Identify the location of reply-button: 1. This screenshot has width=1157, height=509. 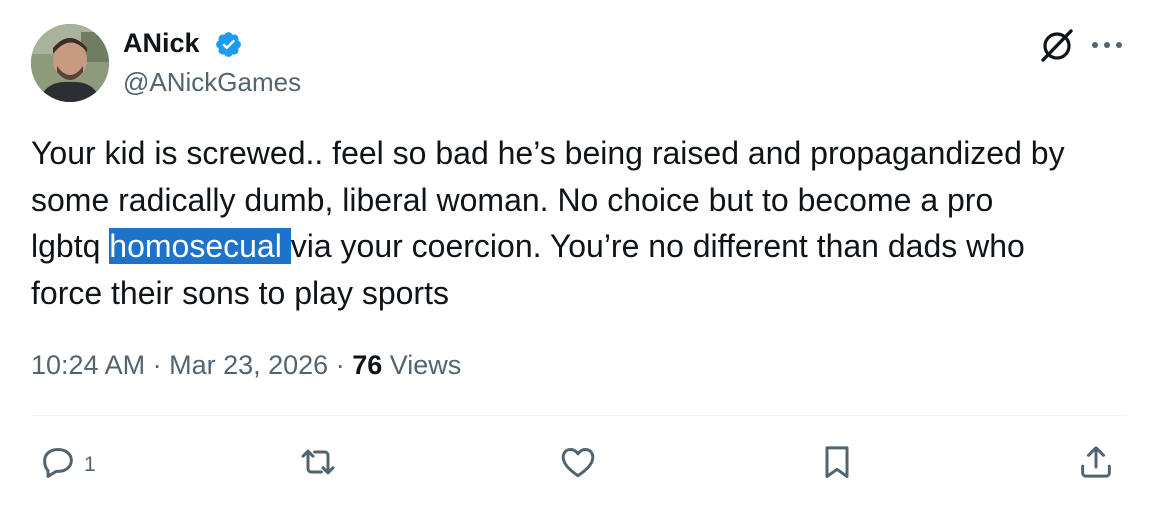
(67, 462).